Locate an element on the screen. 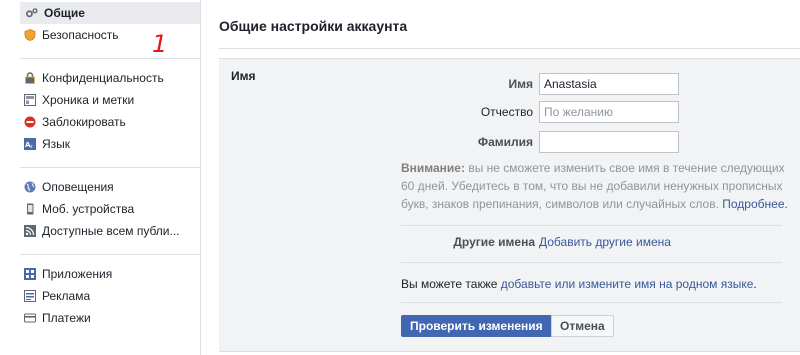 The image size is (800, 355). apps-icon is located at coordinates (30, 274).